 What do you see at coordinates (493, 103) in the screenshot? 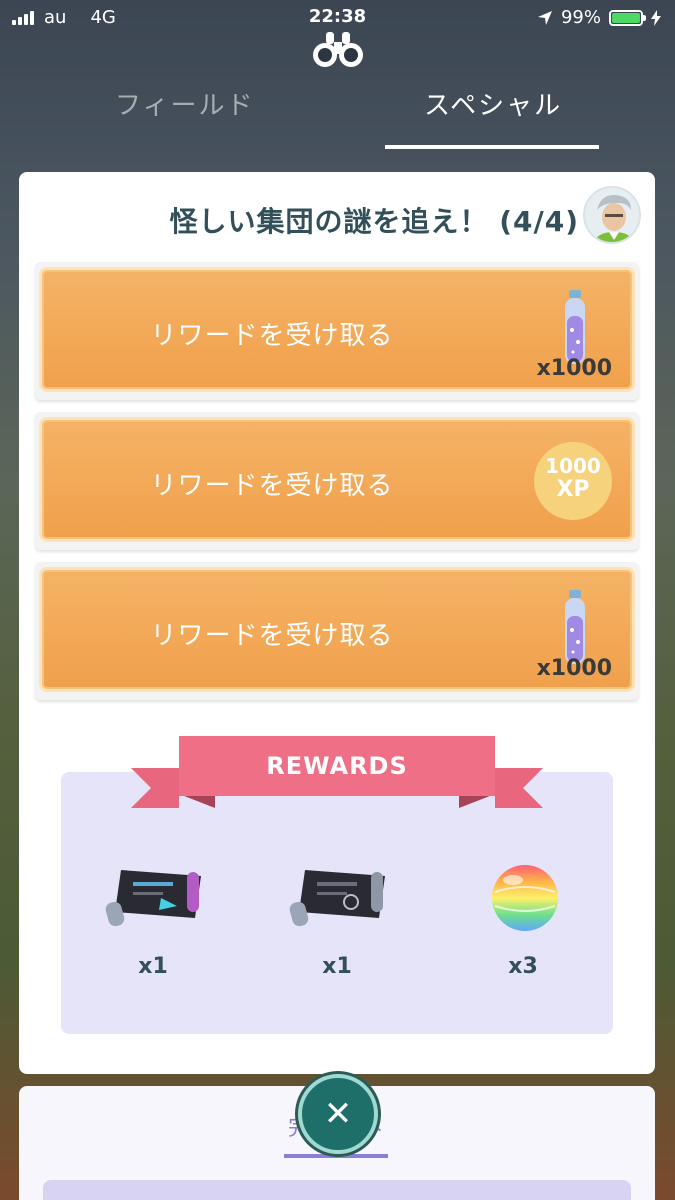
I see `tab-special: スペシャル` at bounding box center [493, 103].